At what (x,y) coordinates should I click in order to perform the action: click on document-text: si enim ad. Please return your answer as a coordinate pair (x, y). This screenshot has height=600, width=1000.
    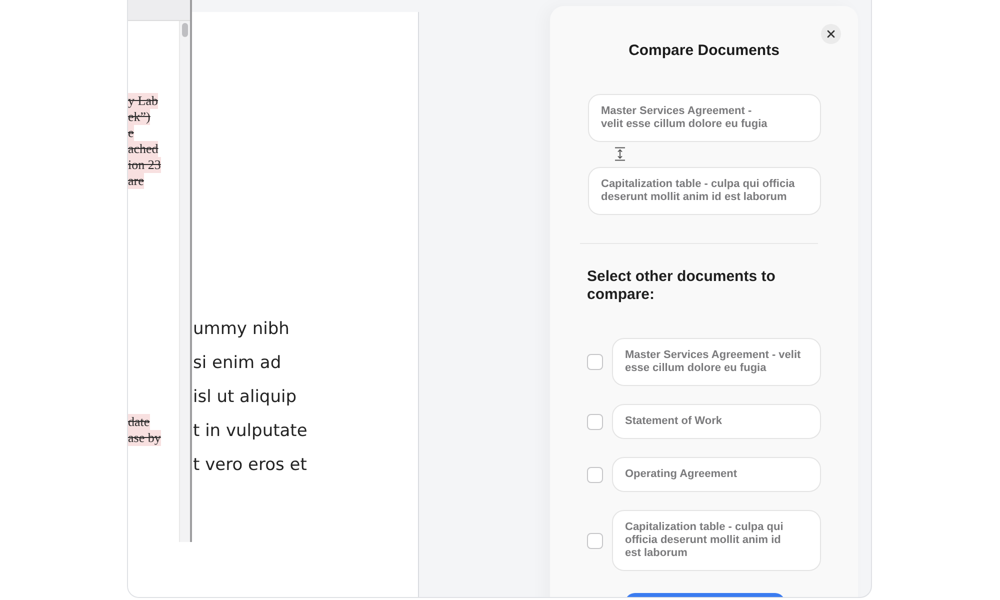
    Looking at the image, I should click on (237, 363).